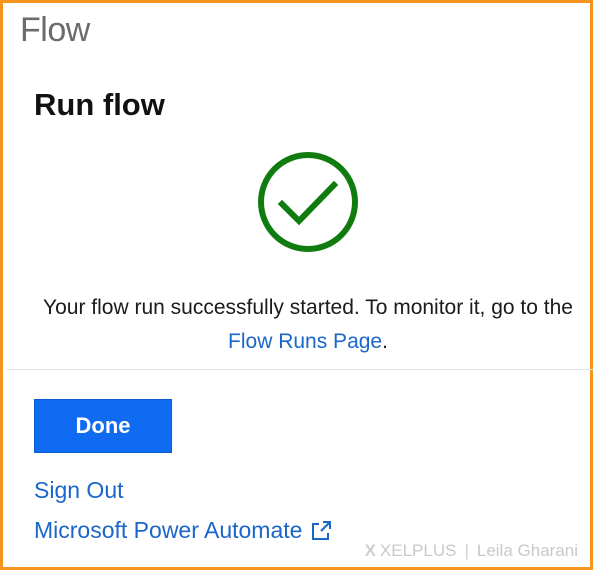 This screenshot has width=593, height=570. Describe the element at coordinates (322, 530) in the screenshot. I see `external-link-icon` at that location.